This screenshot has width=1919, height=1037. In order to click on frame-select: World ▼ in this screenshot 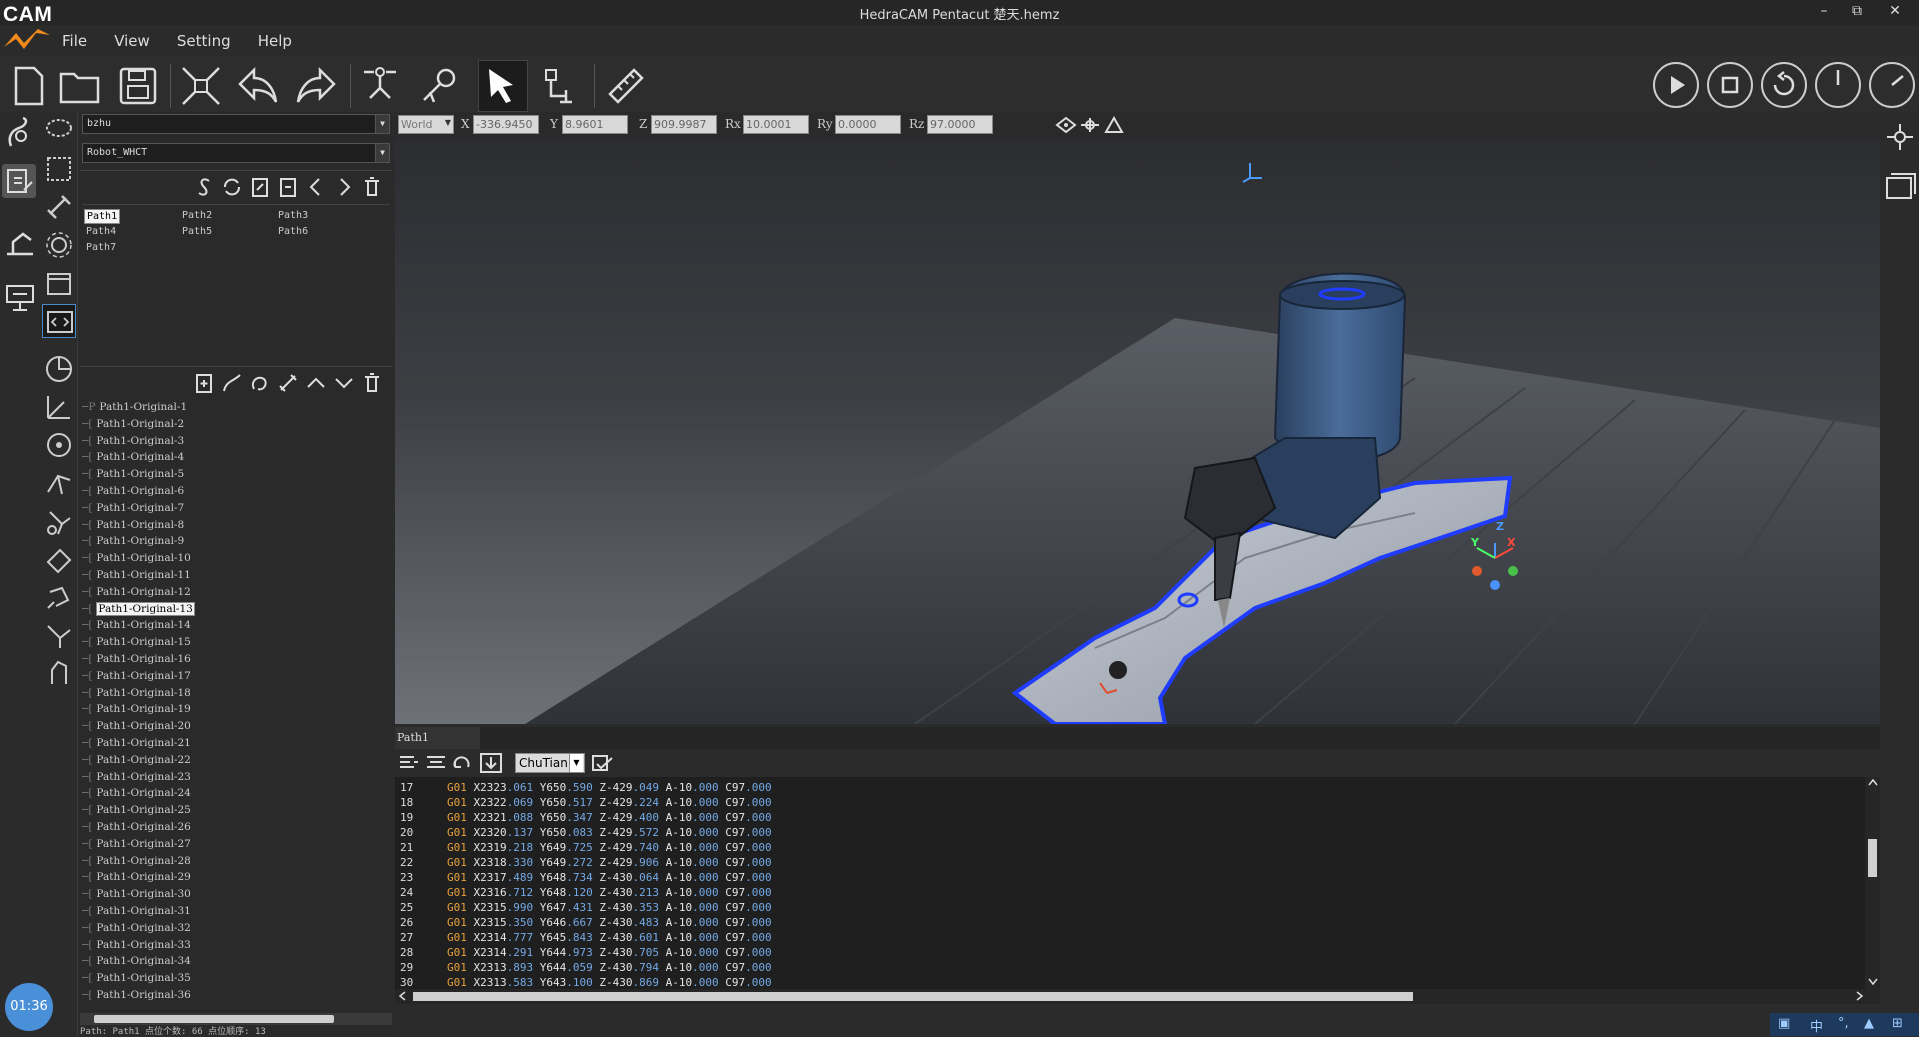, I will do `click(426, 124)`.